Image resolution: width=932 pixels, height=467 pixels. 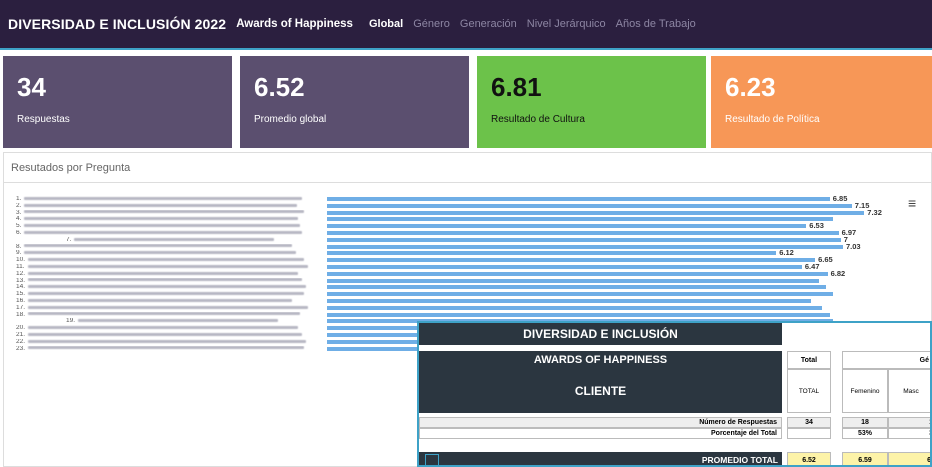 What do you see at coordinates (386, 24) in the screenshot?
I see `tab-global: Global` at bounding box center [386, 24].